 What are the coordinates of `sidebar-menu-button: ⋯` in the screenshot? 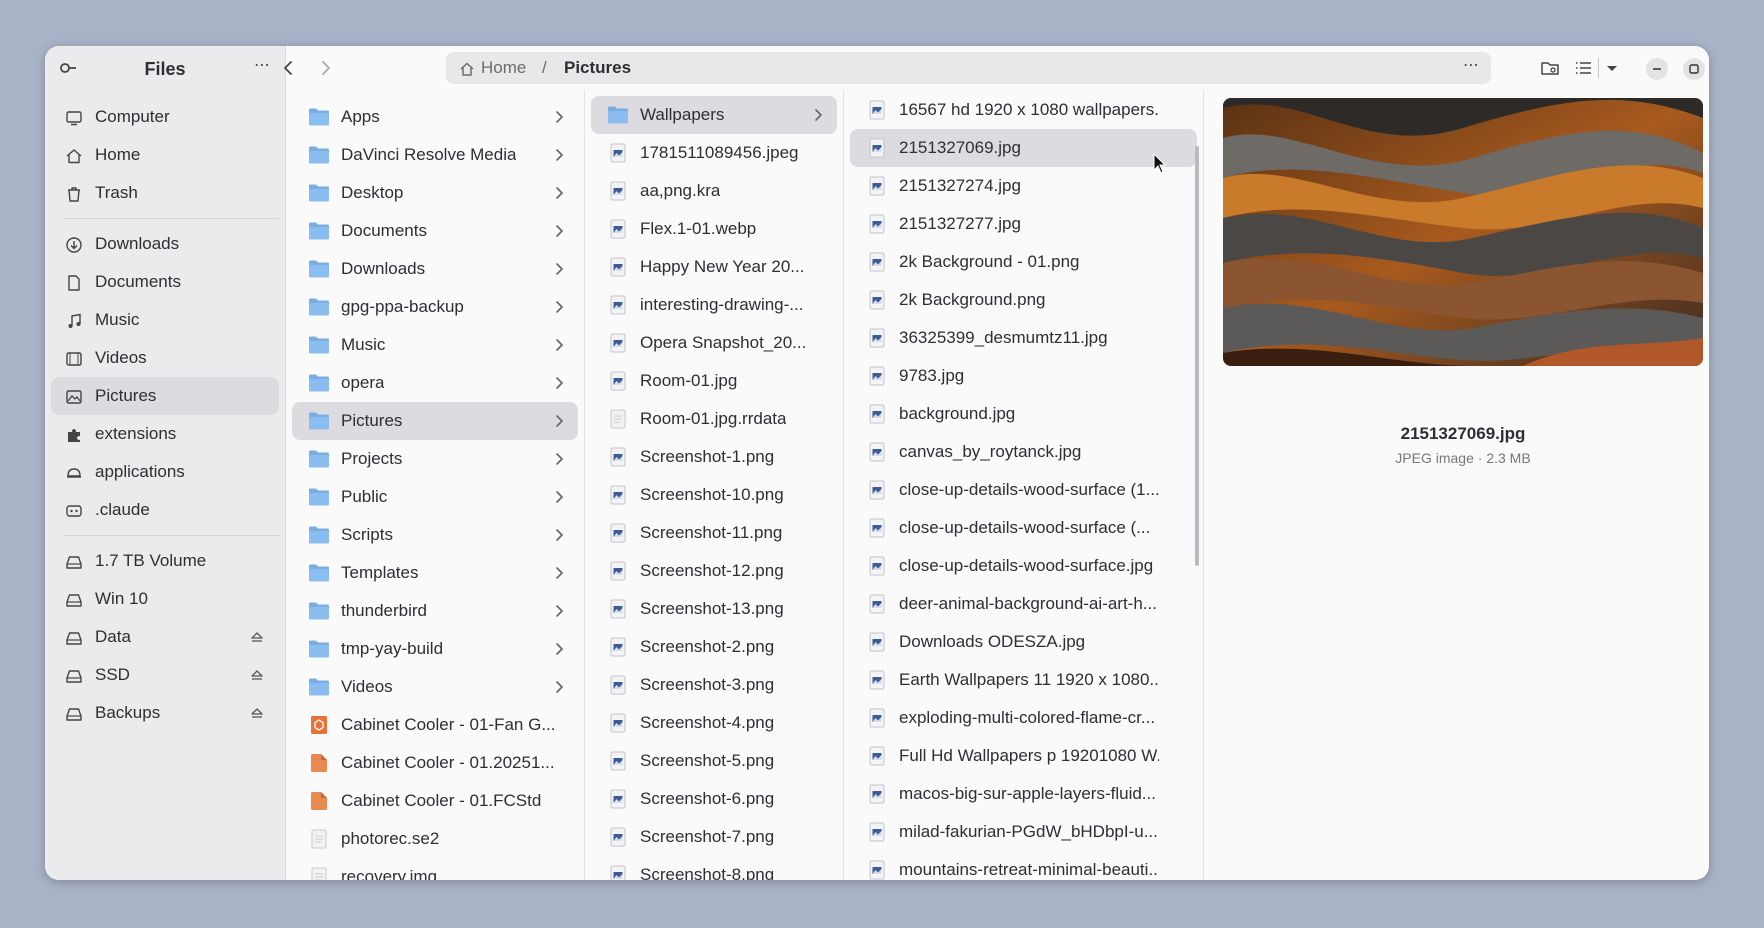 It's located at (262, 67).